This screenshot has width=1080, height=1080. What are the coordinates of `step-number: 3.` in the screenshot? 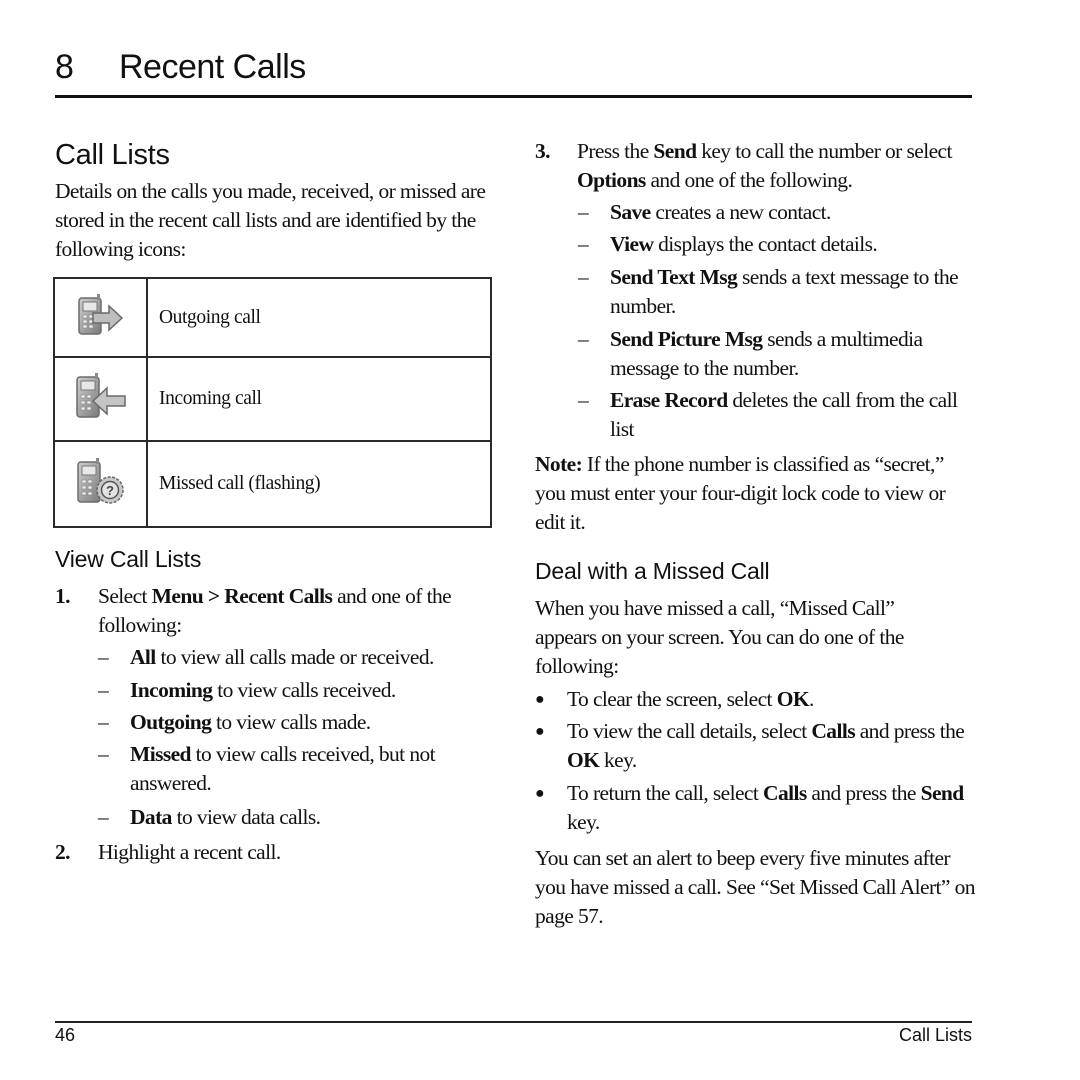 It's located at (543, 151).